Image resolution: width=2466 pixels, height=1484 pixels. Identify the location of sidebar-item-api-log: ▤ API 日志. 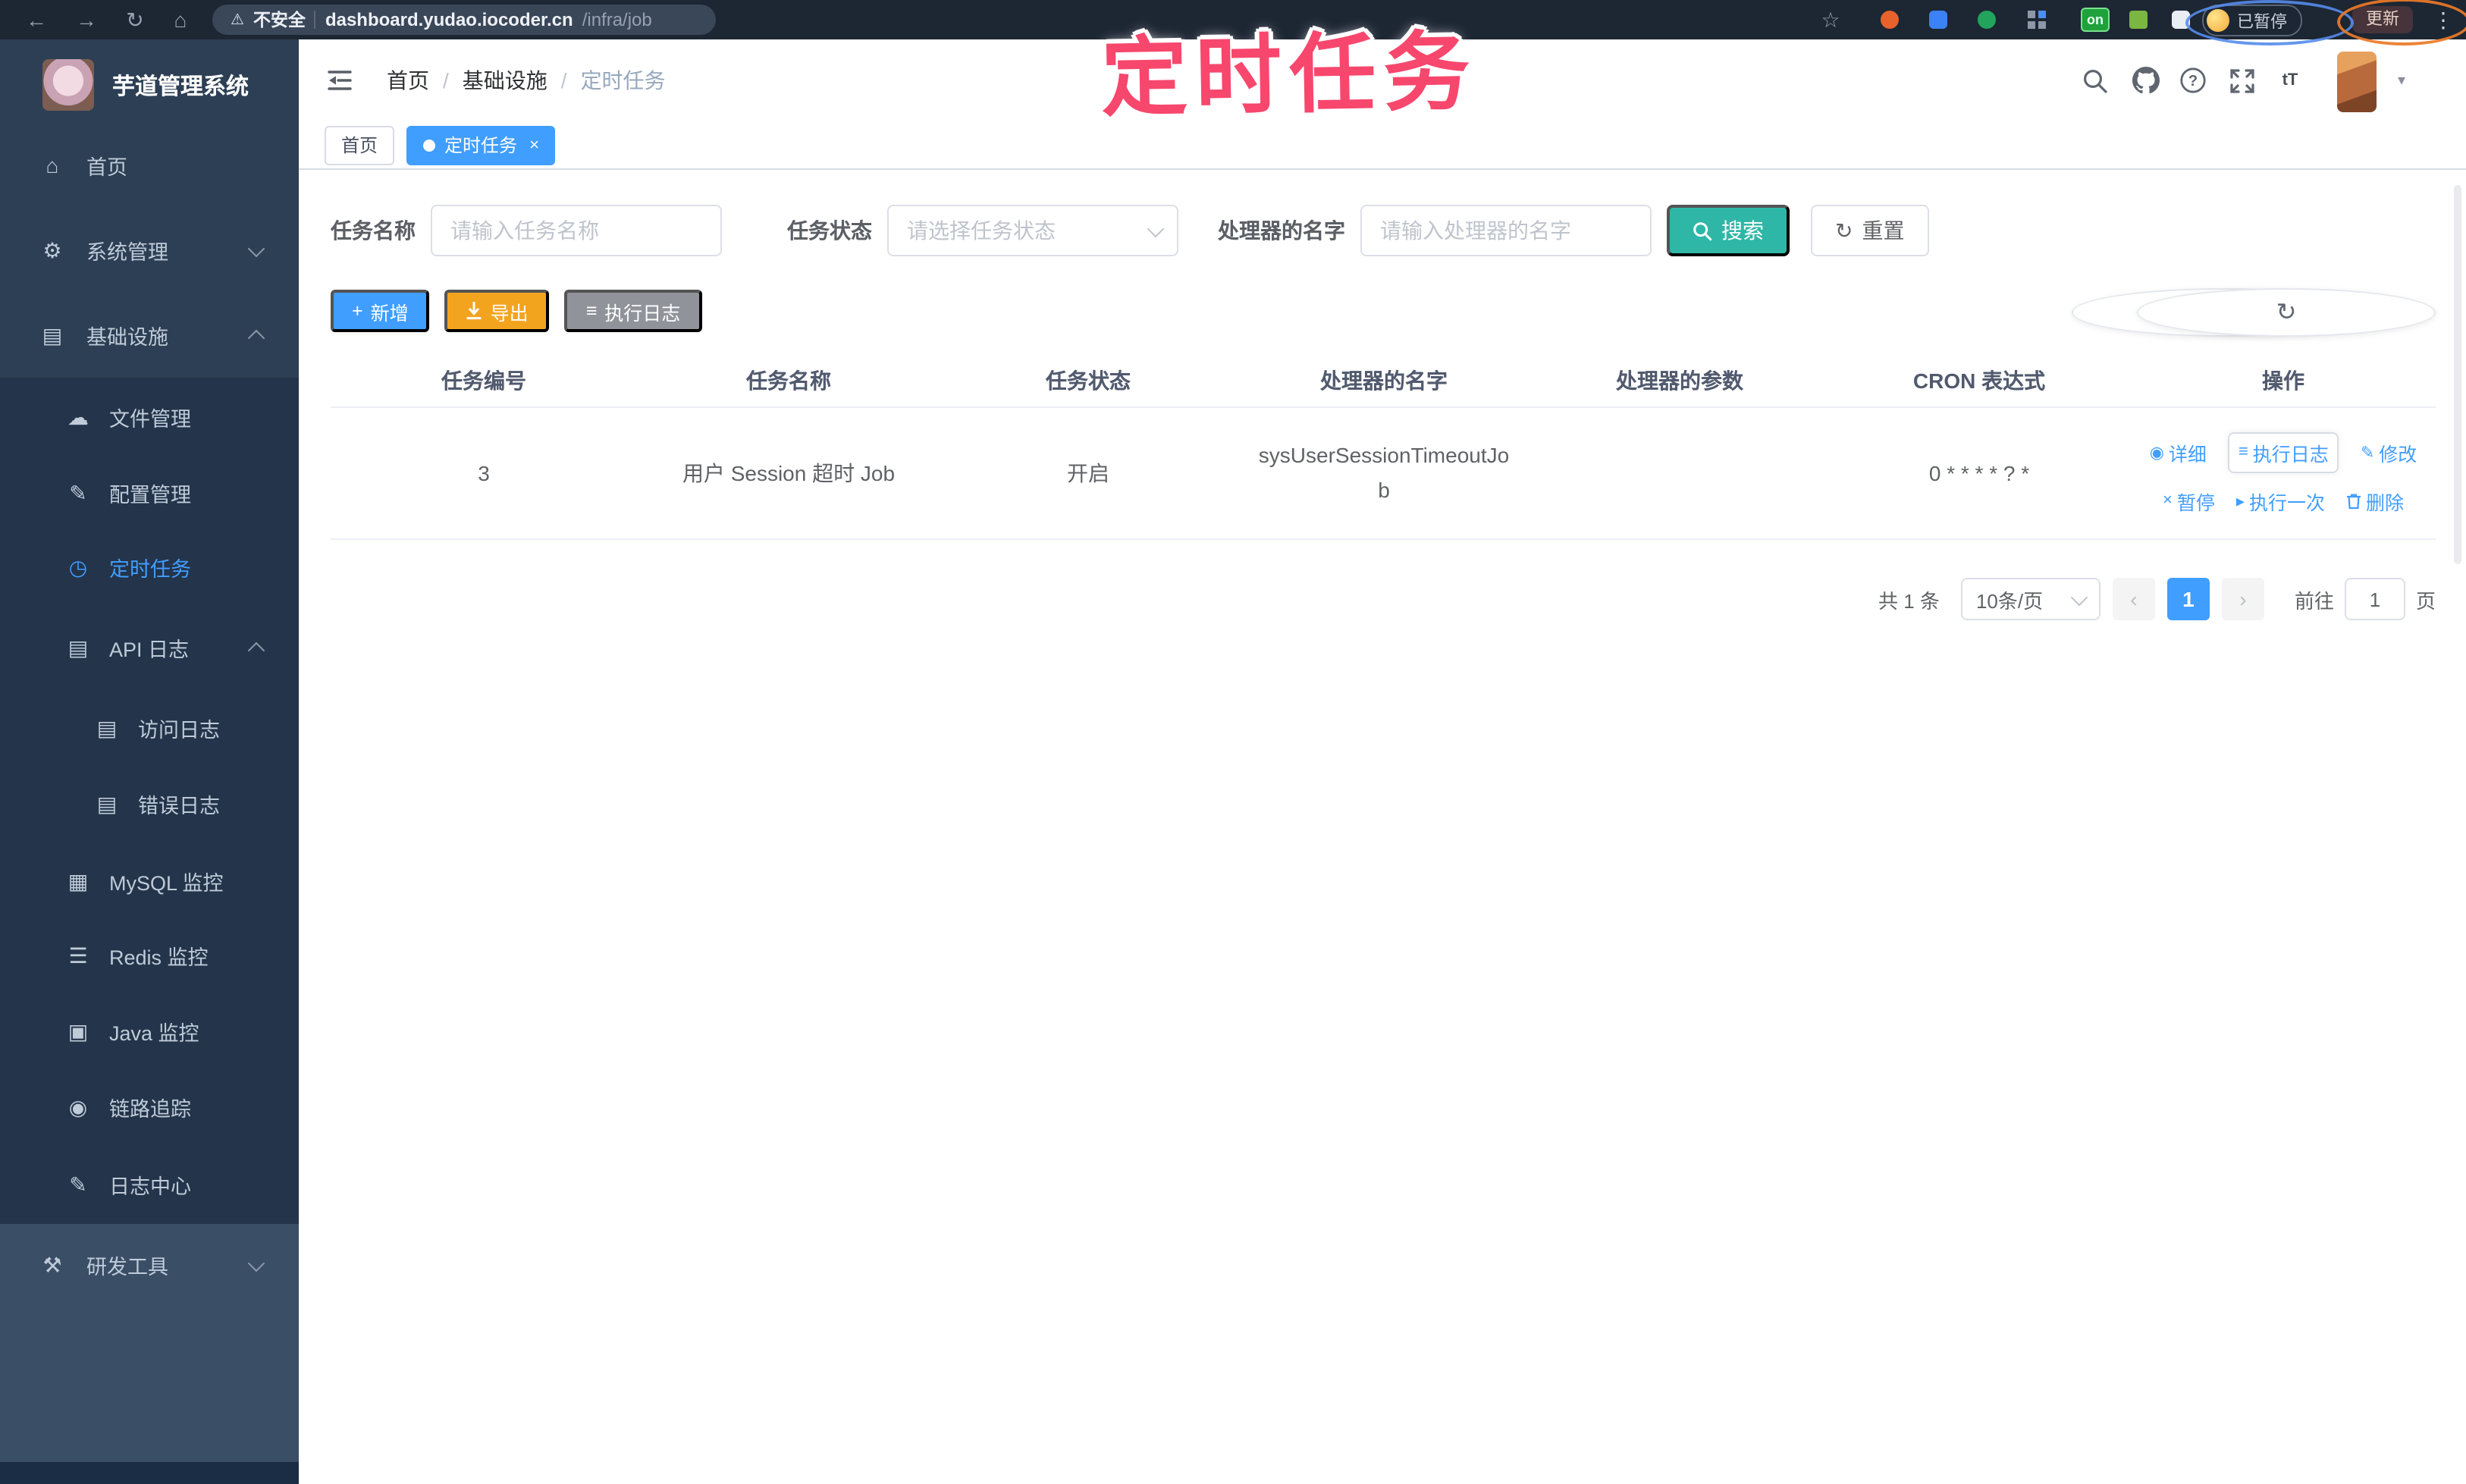
(149, 648).